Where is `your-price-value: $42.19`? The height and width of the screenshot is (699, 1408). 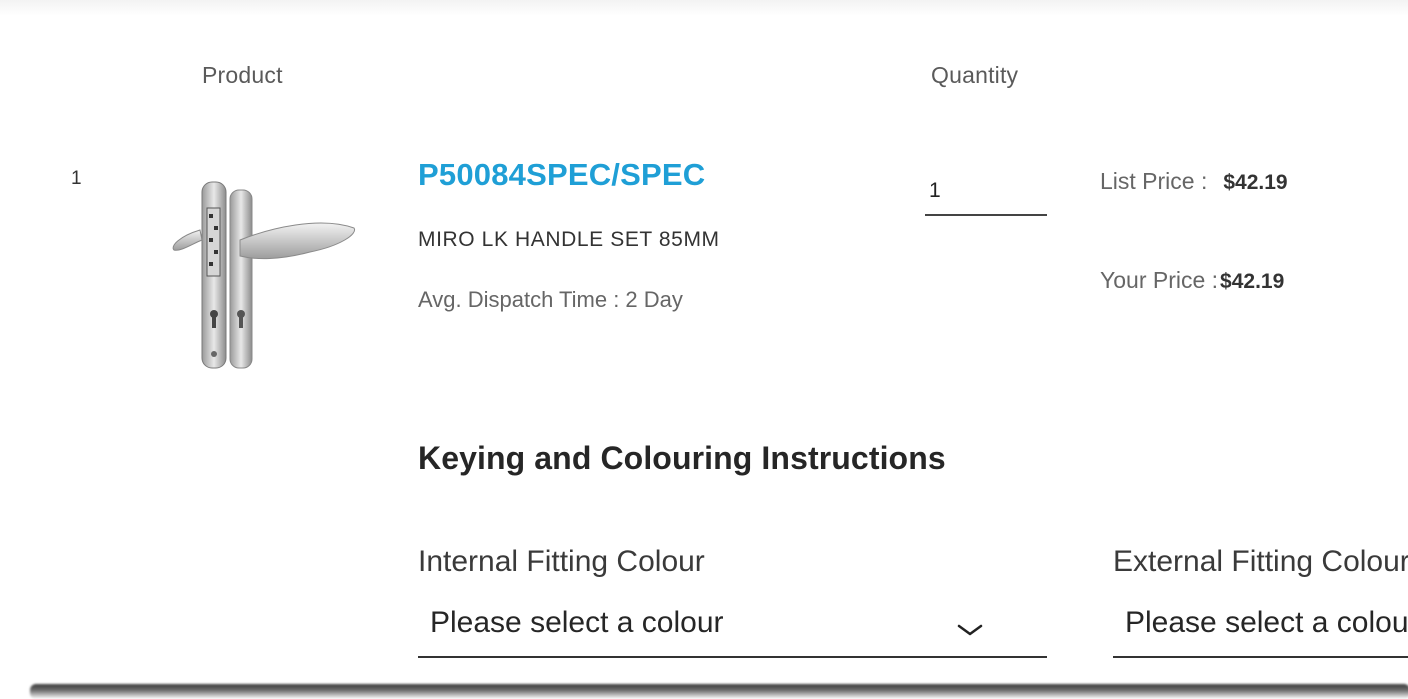
your-price-value: $42.19 is located at coordinates (1252, 281).